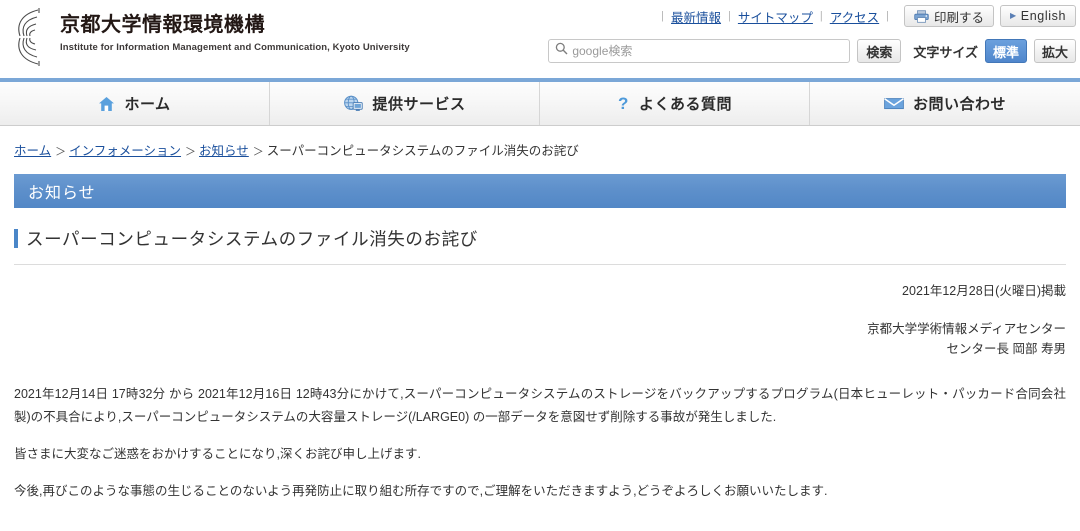 The image size is (1080, 531). I want to click on nav-item-services: 提供サービス, so click(405, 103).